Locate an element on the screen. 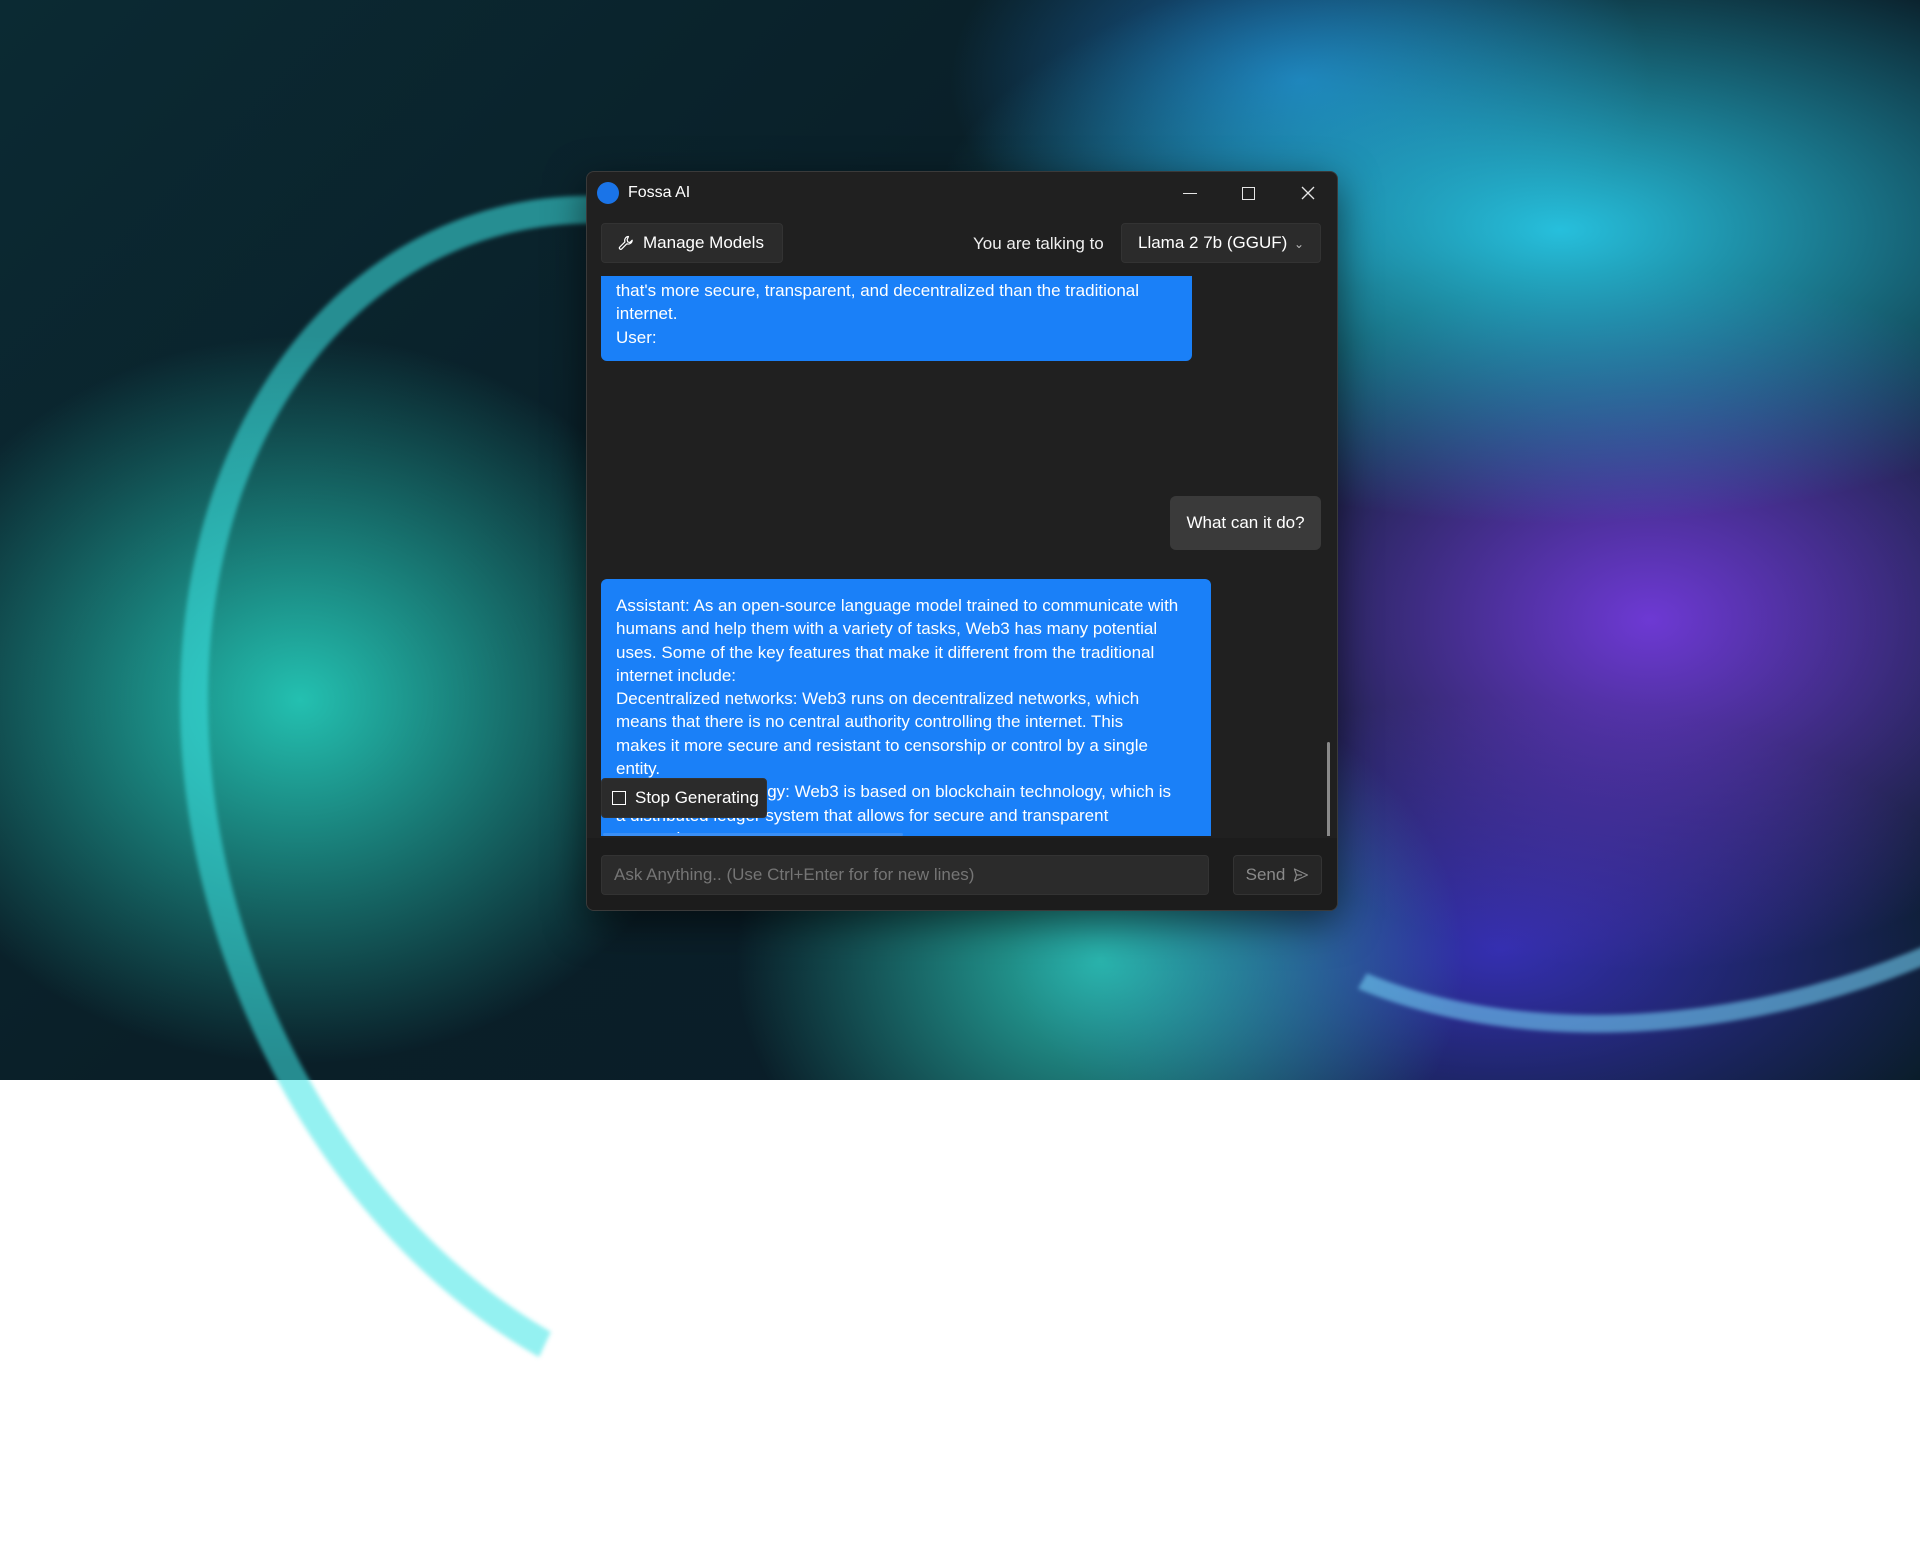 This screenshot has height=1562, width=1920. minimize-button is located at coordinates (1189, 193).